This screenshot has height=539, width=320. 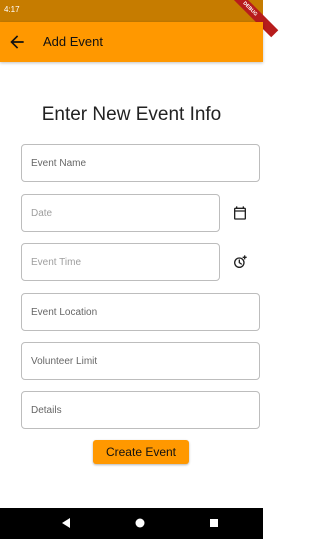 I want to click on event-name-input, so click(x=140, y=163).